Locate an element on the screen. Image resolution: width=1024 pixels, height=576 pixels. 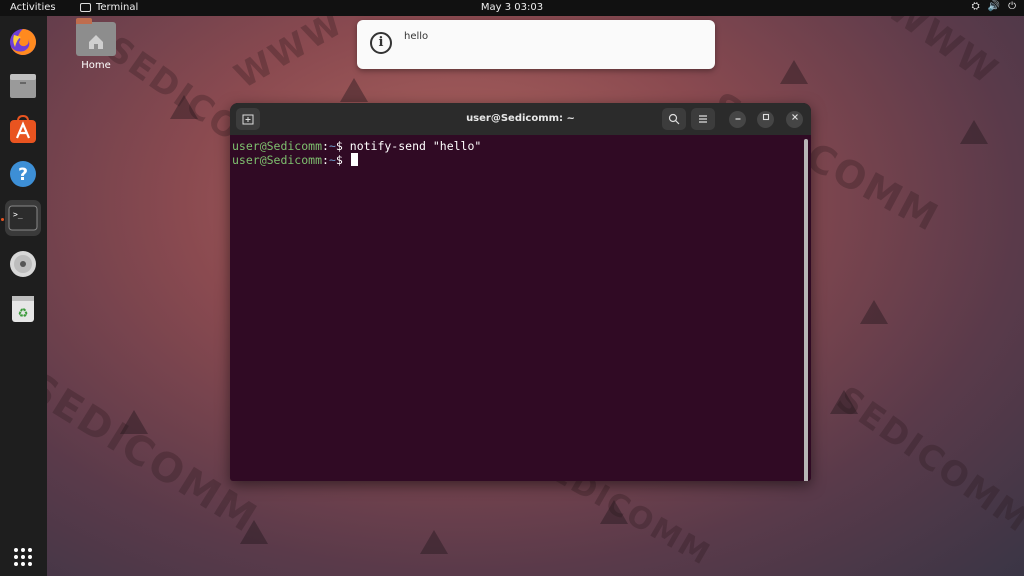
terminal-line: user@Sedicomm:~$ is located at coordinates (520, 160).